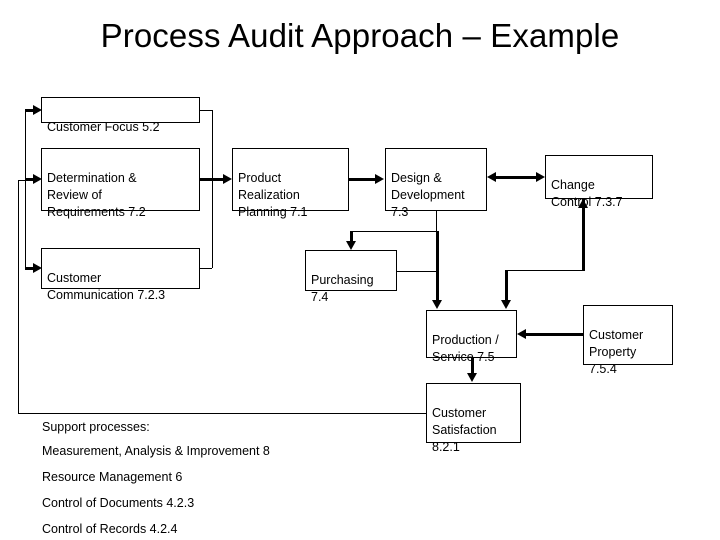  I want to click on feedback-line-bottom, so click(222, 413).